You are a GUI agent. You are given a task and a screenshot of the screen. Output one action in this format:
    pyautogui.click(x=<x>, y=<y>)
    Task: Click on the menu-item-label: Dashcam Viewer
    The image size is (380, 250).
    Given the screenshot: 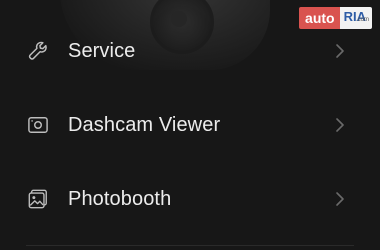 What is the action you would take?
    pyautogui.click(x=144, y=124)
    